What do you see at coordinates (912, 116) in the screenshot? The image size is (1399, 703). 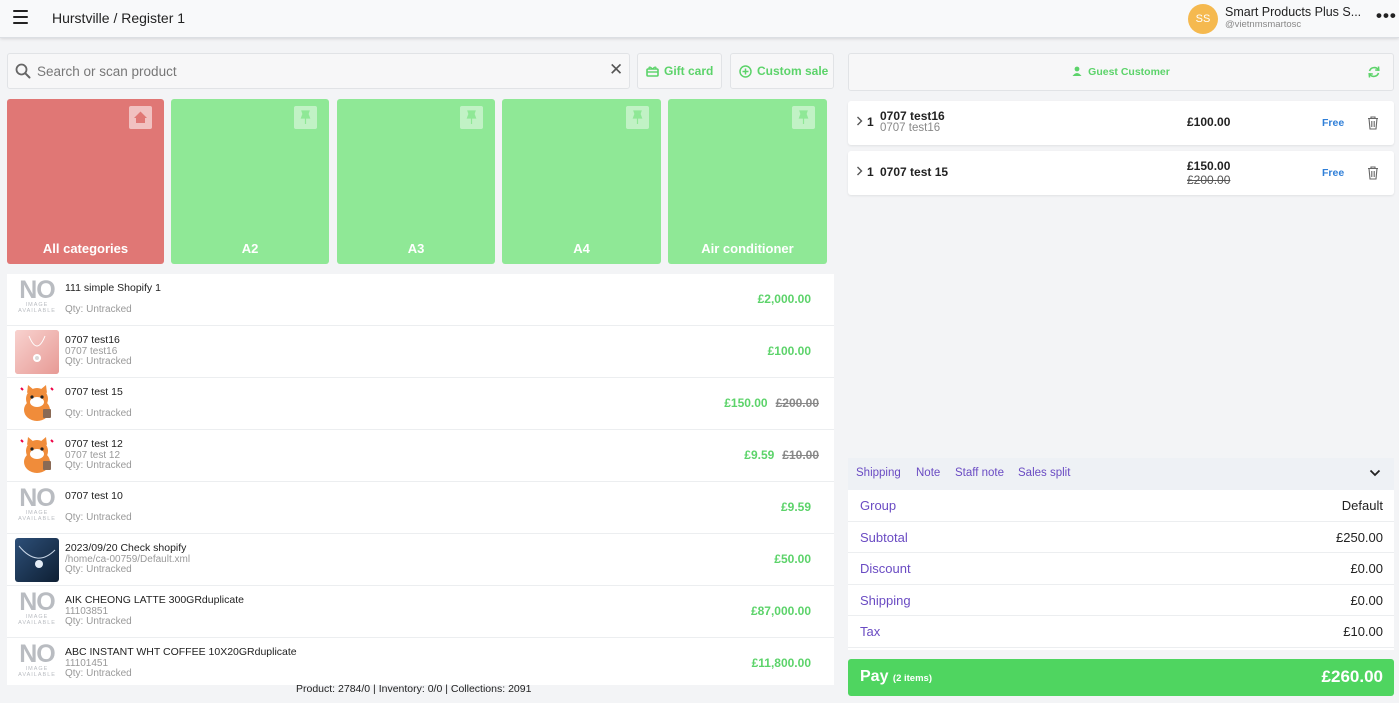 I see `cart-line-title: 0707 test16` at bounding box center [912, 116].